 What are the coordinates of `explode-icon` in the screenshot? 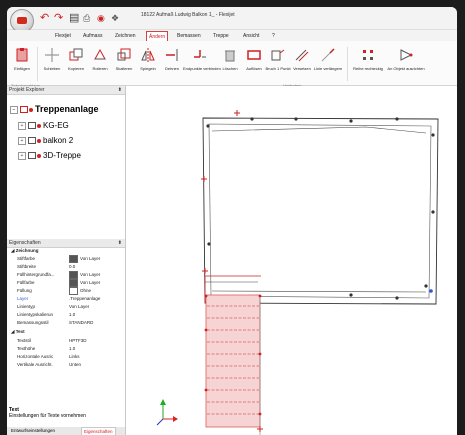 It's located at (254, 55).